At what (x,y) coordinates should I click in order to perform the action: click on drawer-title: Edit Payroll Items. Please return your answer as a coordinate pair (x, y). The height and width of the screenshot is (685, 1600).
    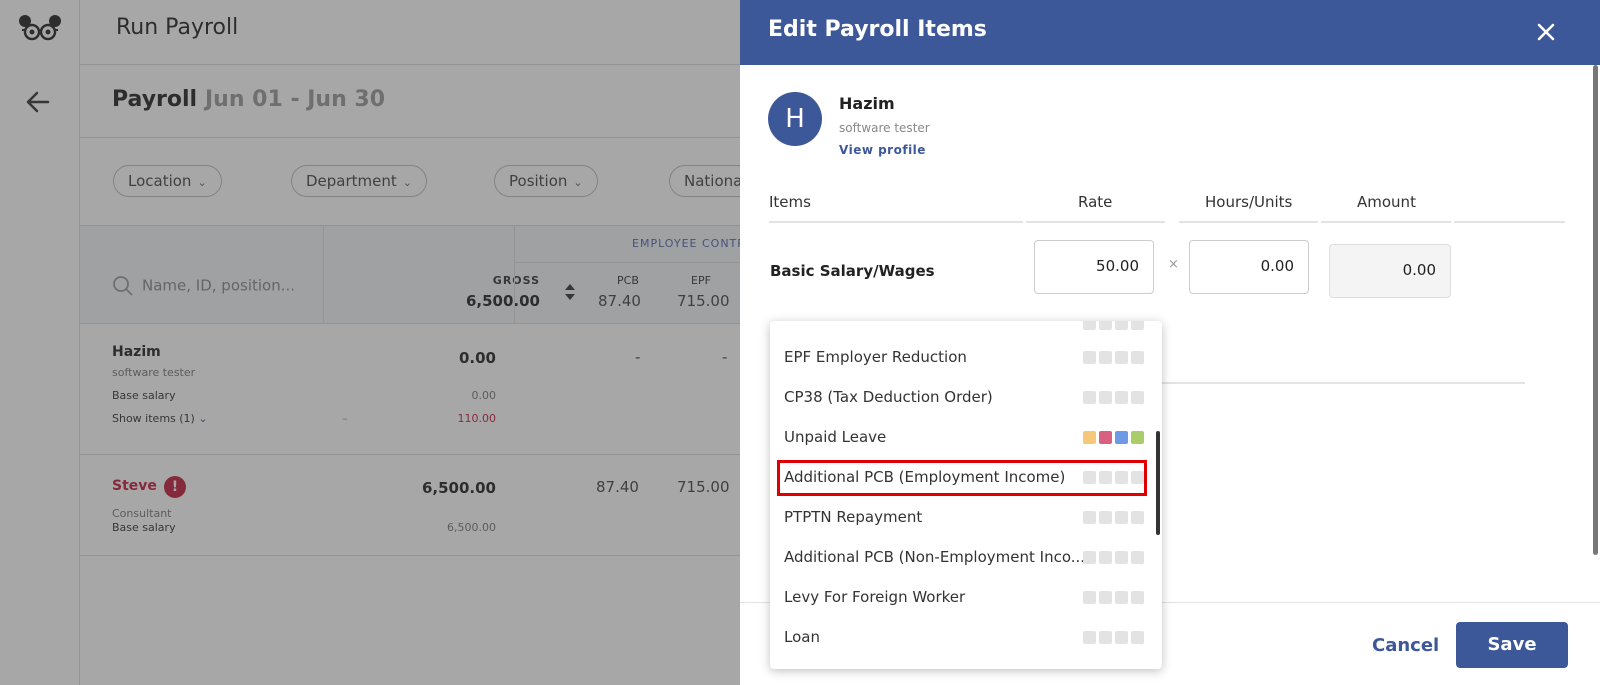
    Looking at the image, I should click on (877, 29).